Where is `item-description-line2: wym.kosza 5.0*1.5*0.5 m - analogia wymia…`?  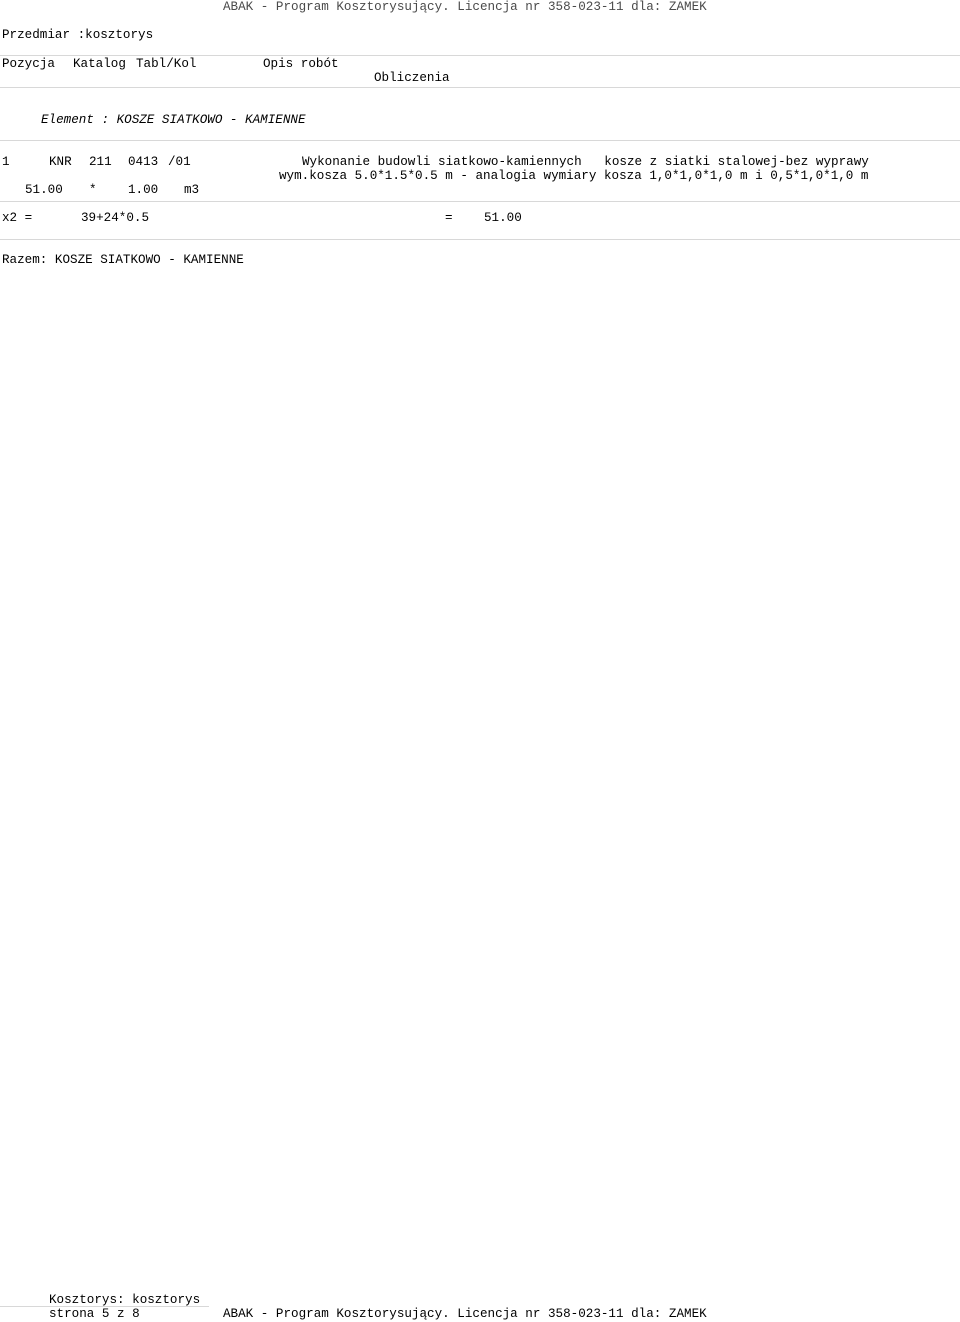 item-description-line2: wym.kosza 5.0*1.5*0.5 m - analogia wymia… is located at coordinates (574, 176).